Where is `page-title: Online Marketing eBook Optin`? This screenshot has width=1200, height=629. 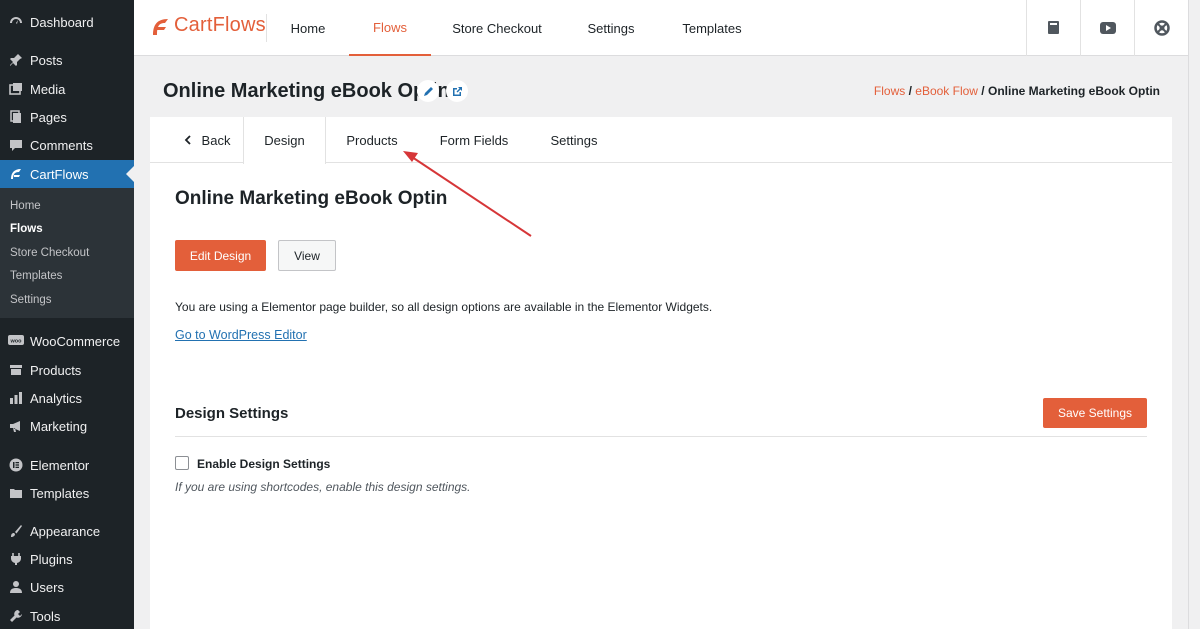 page-title: Online Marketing eBook Optin is located at coordinates (306, 91).